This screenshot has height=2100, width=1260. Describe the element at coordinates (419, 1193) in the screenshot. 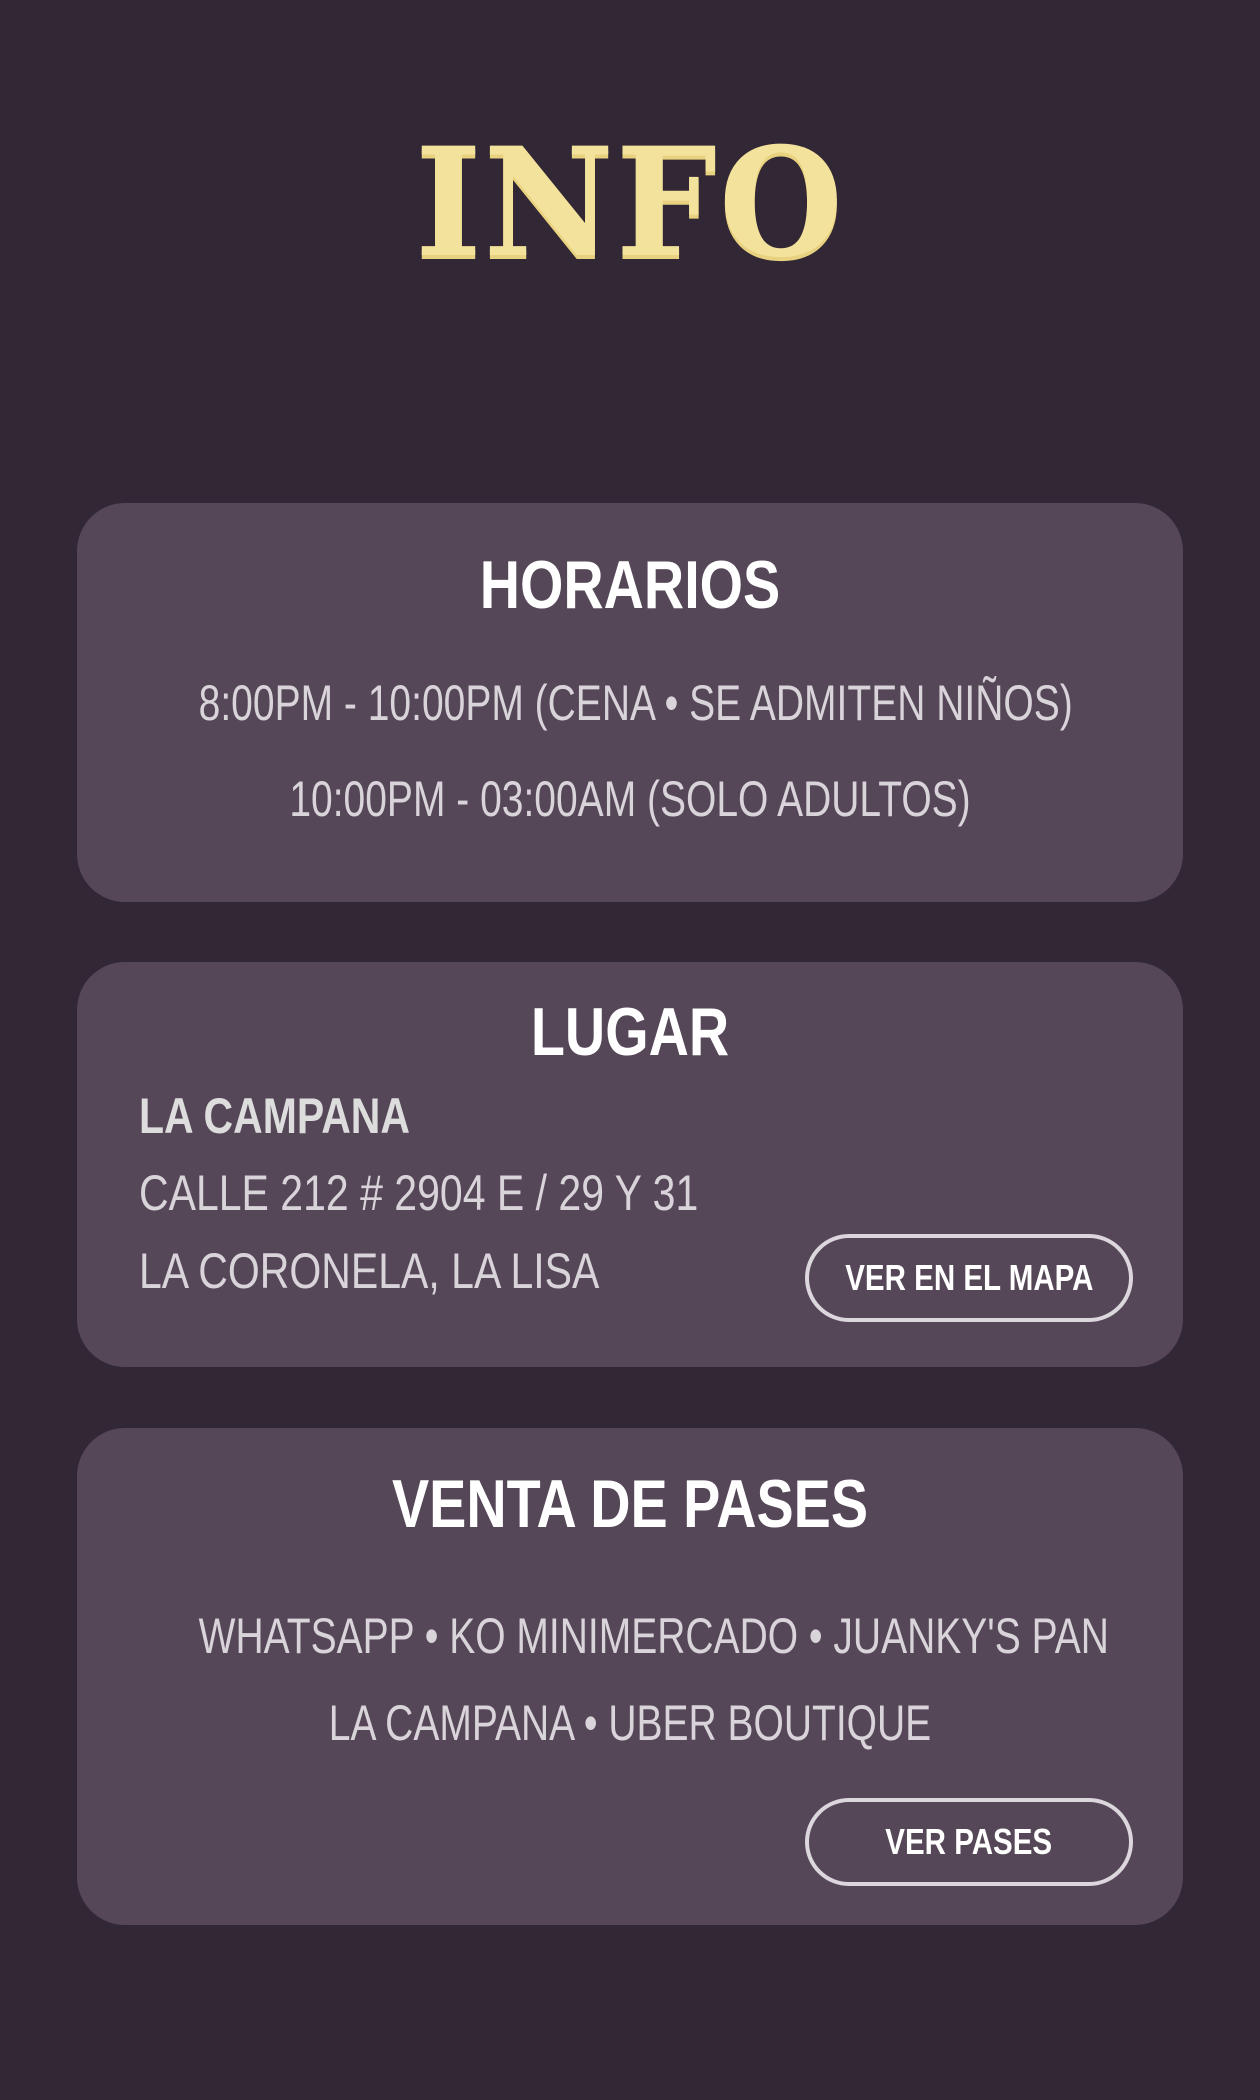

I see `address-line-1: CALLE 212 # 2904 E / 29 Y 31` at that location.